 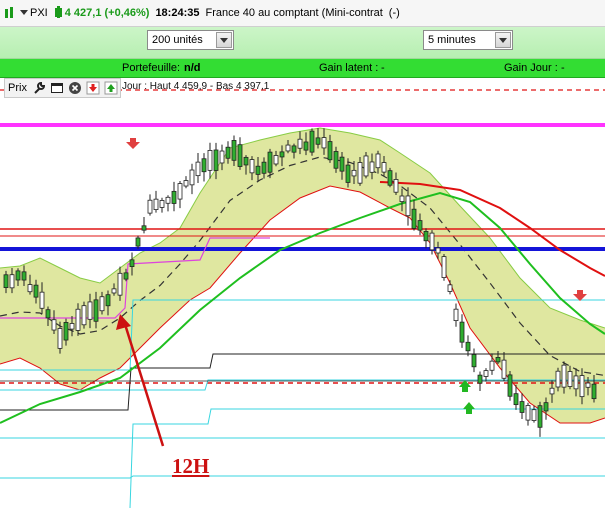 What do you see at coordinates (191, 466) in the screenshot?
I see `annotation-12h: 12H` at bounding box center [191, 466].